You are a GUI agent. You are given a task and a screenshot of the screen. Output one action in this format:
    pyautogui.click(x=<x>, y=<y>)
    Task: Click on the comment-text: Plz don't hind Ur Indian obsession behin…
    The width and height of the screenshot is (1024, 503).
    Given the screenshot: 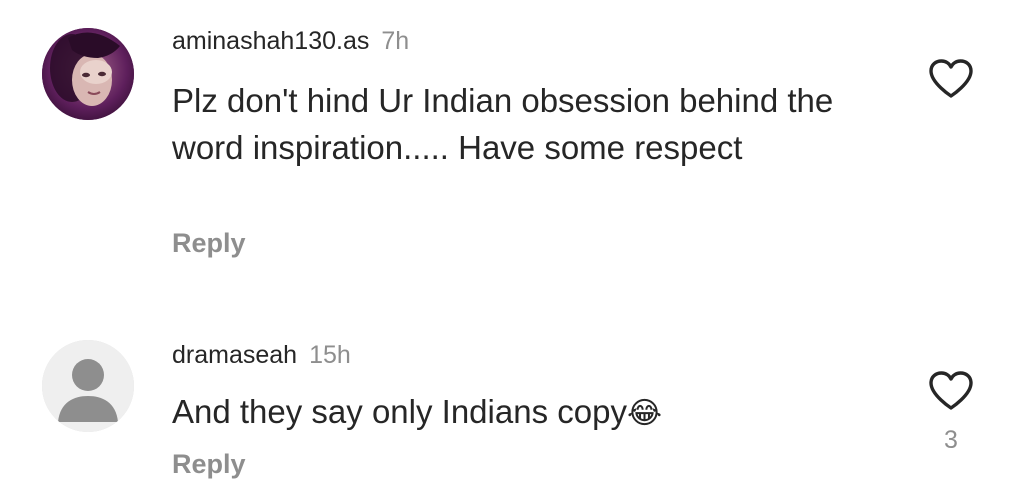 What is the action you would take?
    pyautogui.click(x=503, y=124)
    